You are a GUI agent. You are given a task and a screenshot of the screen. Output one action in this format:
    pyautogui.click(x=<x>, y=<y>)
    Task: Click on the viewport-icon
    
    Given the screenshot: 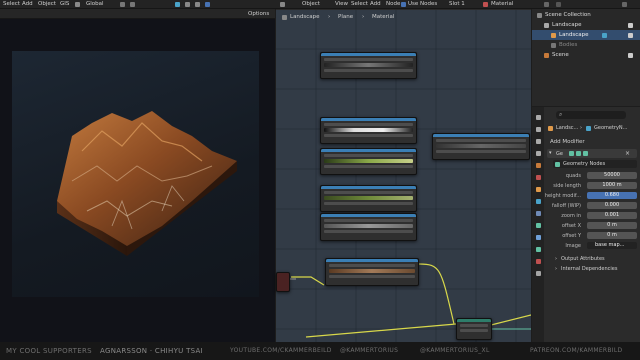 What is the action you would take?
    pyautogui.click(x=578, y=153)
    